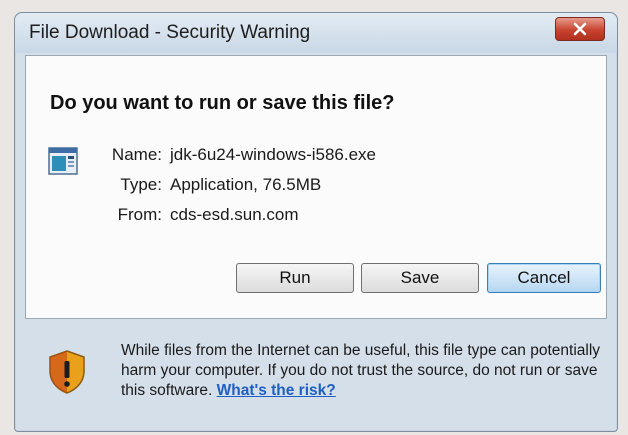  I want to click on file-source-value: cds-esd.sun.com, so click(234, 214).